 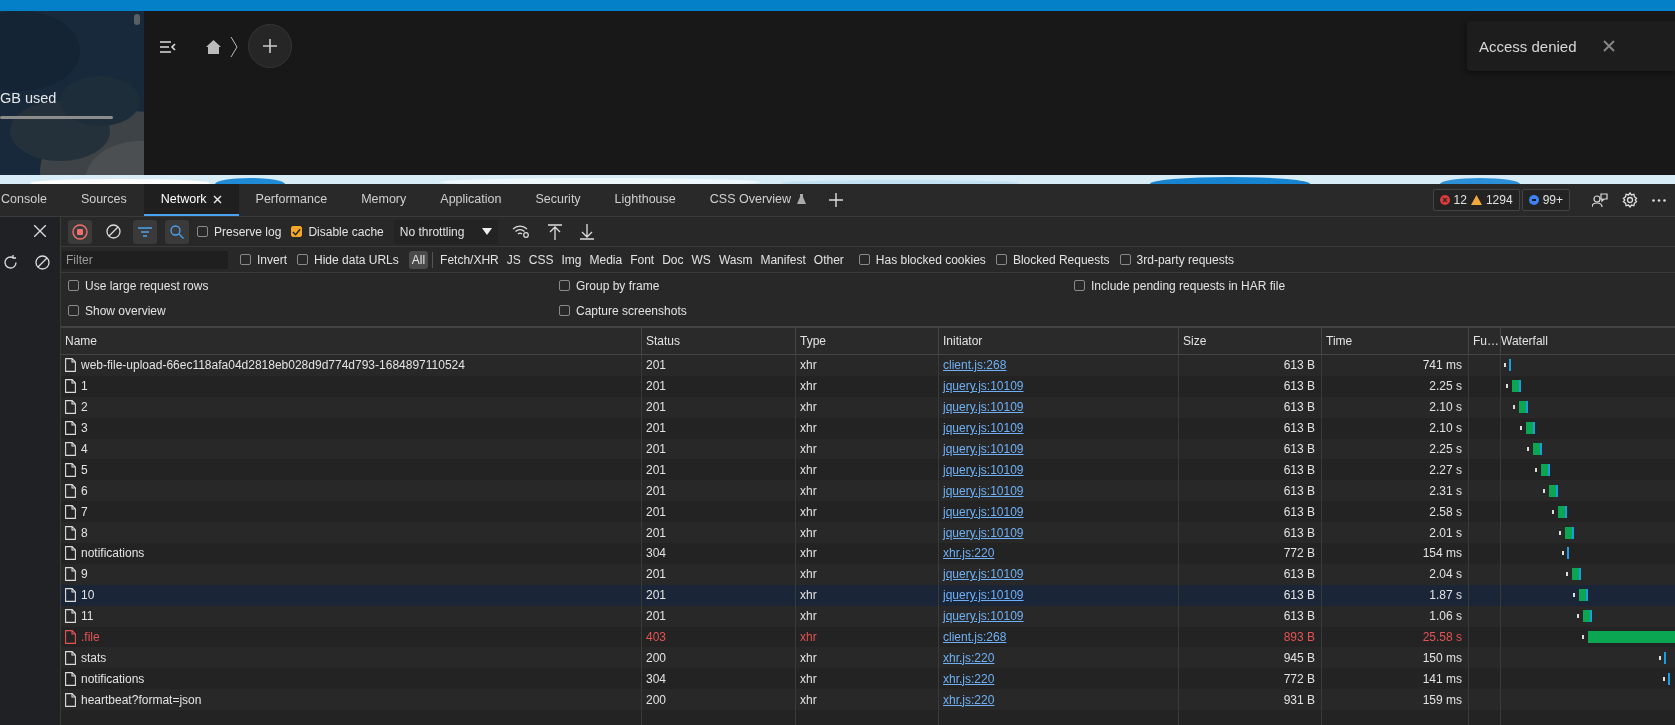 What do you see at coordinates (80, 231) in the screenshot?
I see `stop-recording-button` at bounding box center [80, 231].